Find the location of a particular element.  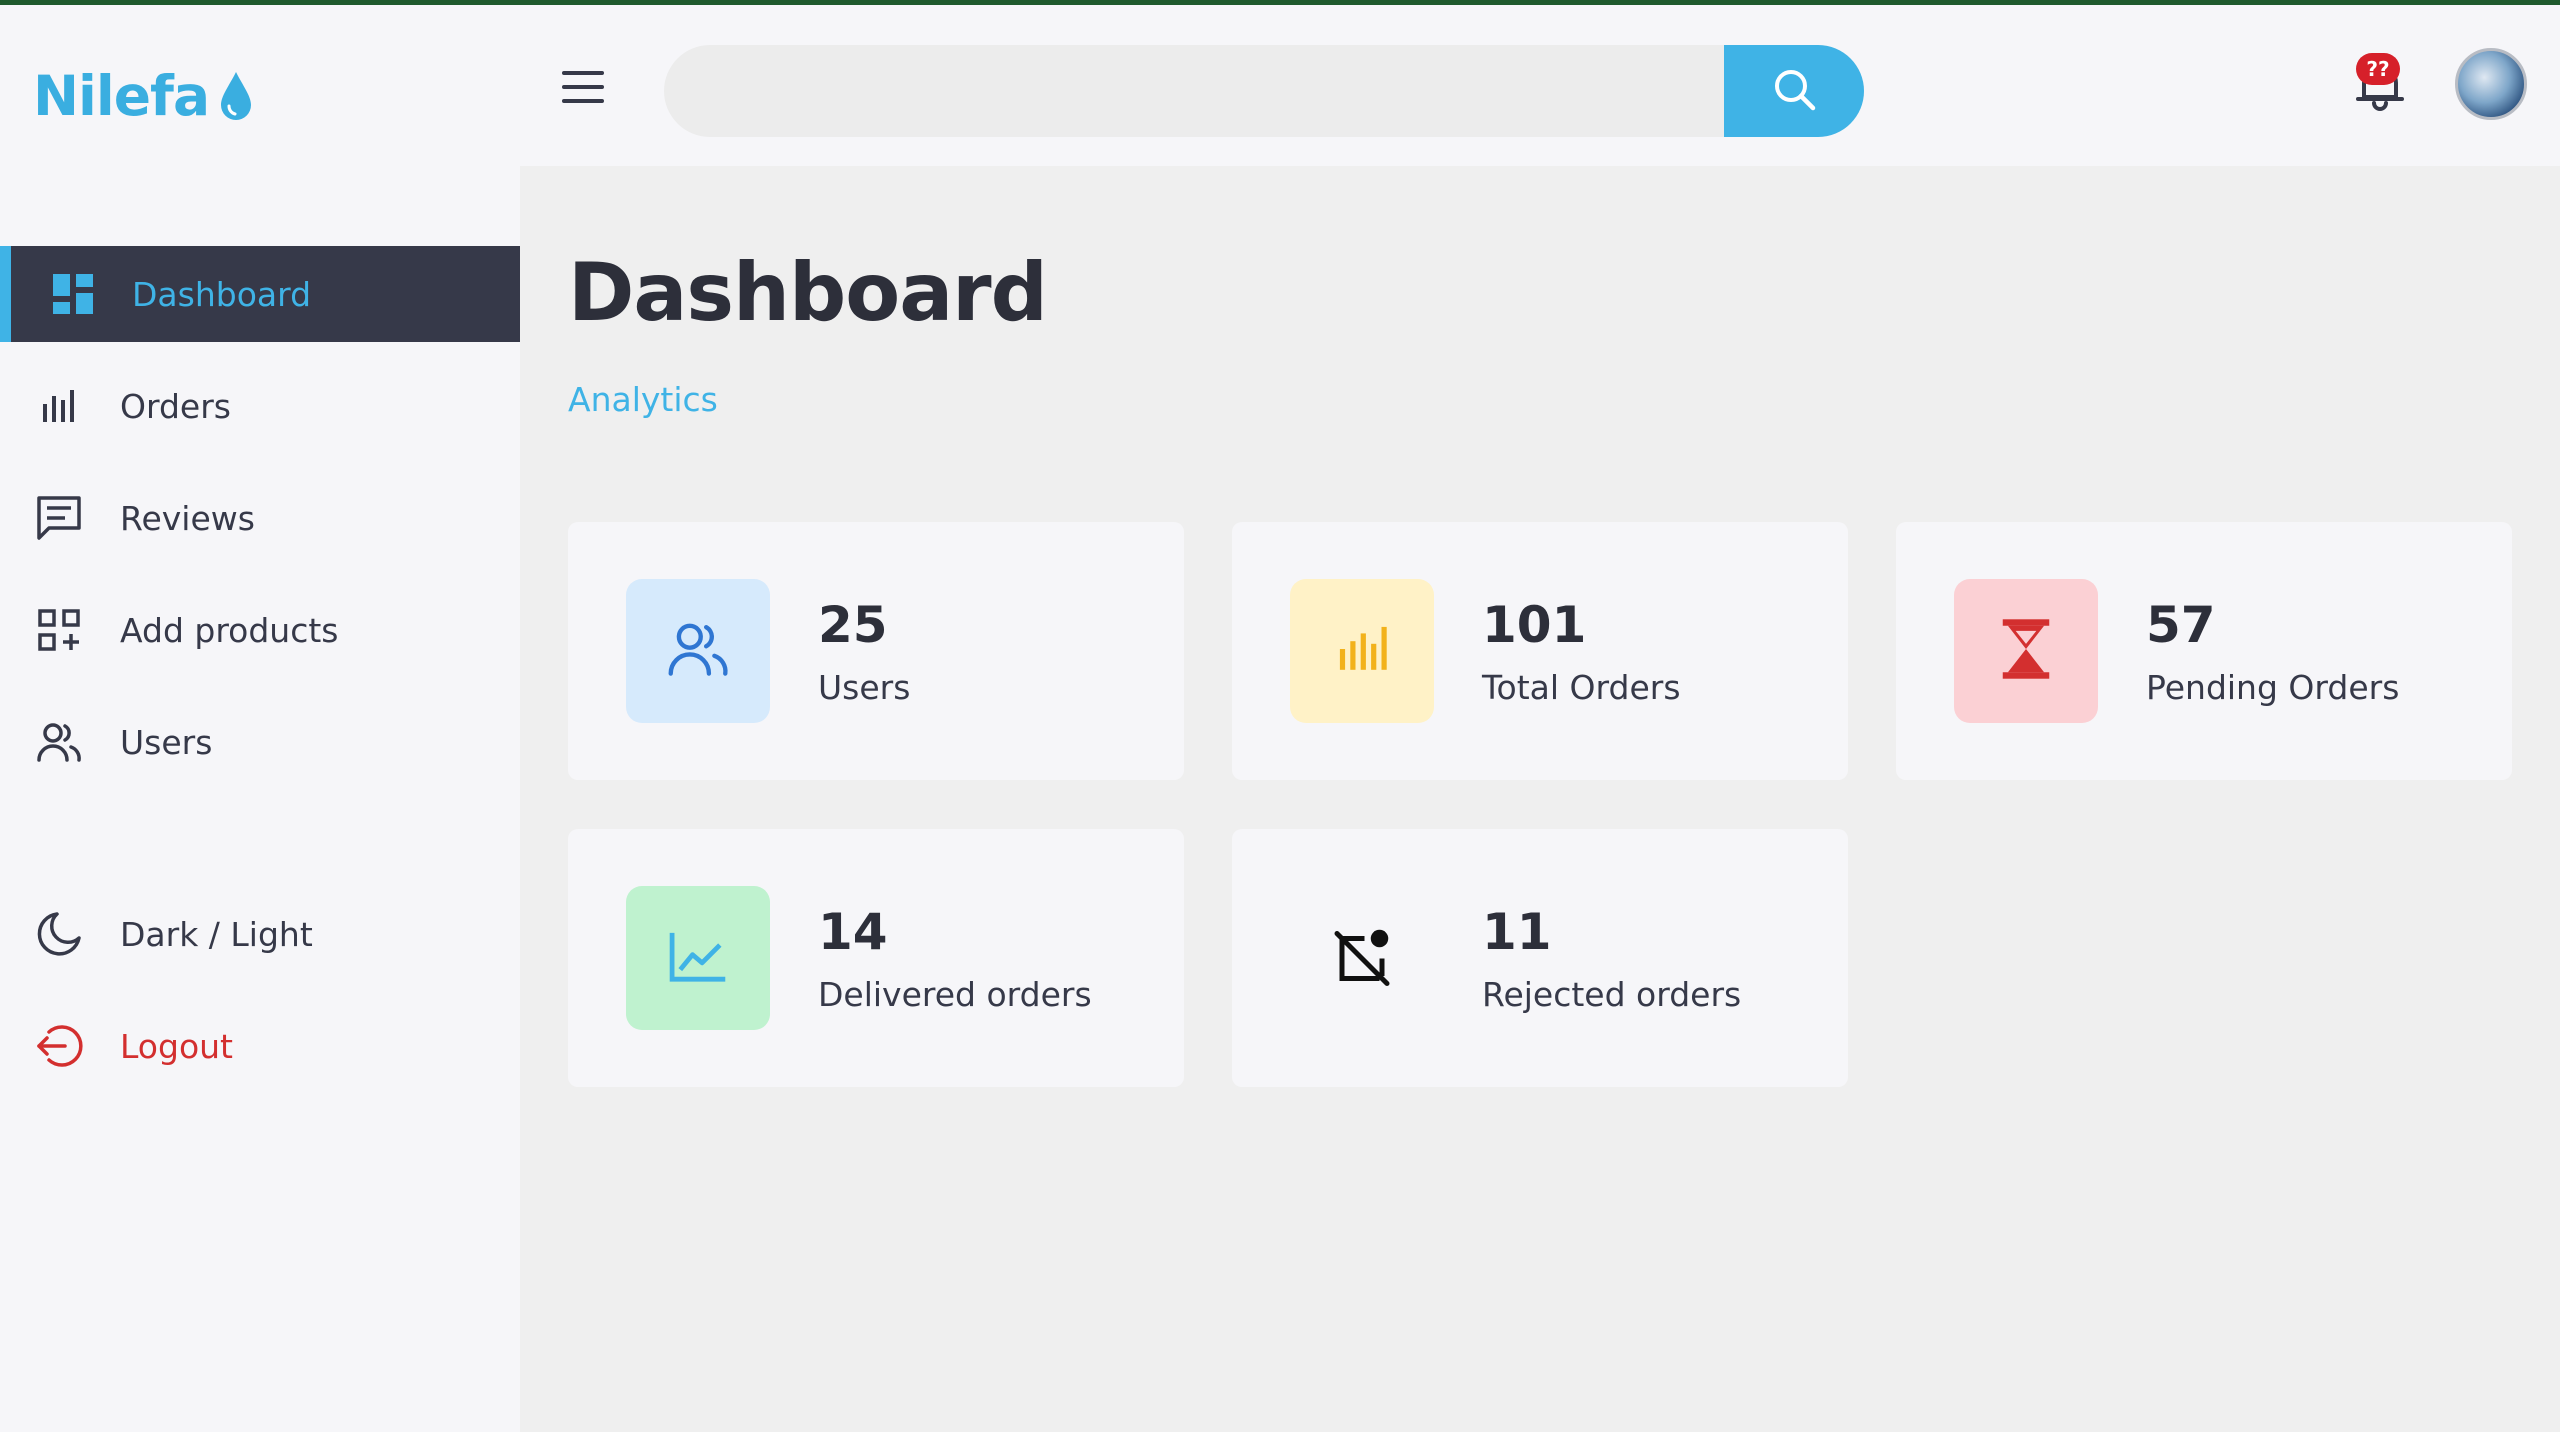

hamburger-icon is located at coordinates (583, 89).